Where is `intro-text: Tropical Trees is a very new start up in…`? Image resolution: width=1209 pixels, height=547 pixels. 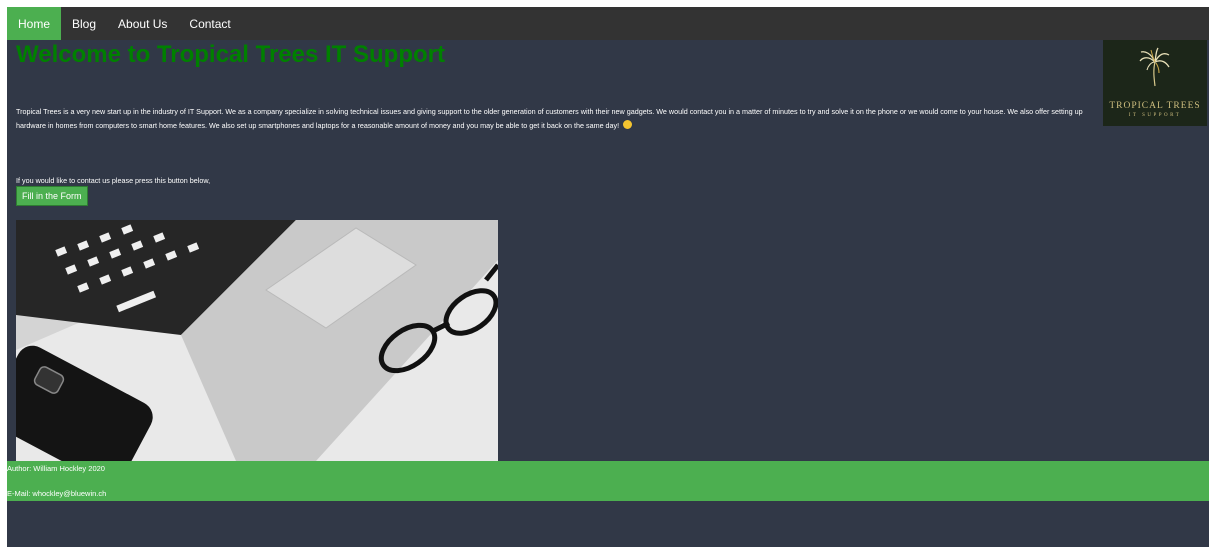
intro-text: Tropical Trees is a very new start up in… is located at coordinates (549, 118).